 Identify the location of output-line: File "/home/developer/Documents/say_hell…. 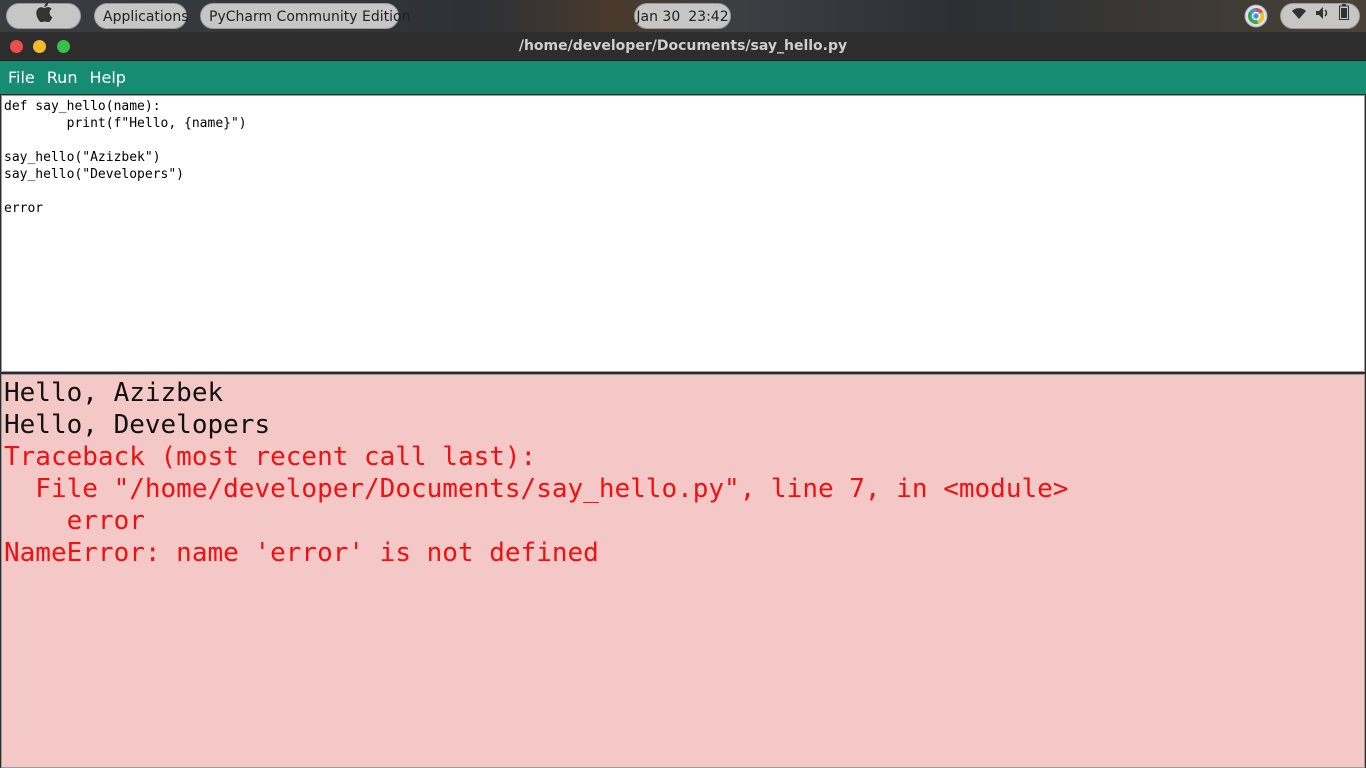
(536, 489).